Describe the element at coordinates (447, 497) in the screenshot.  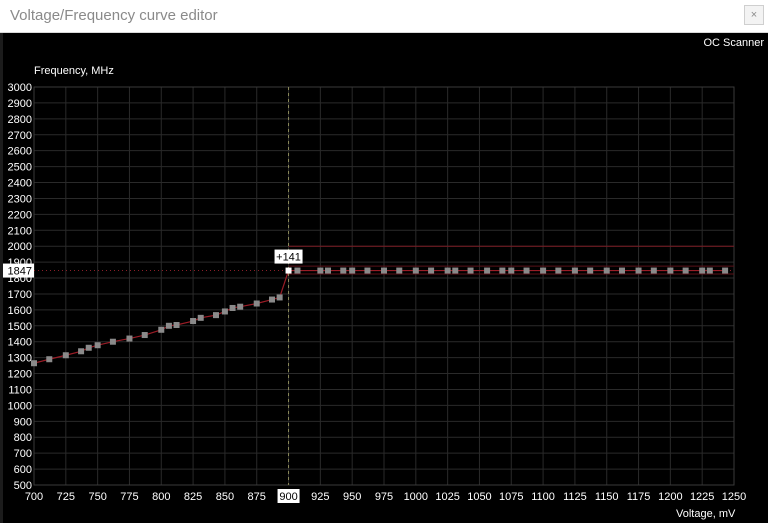
I see `x-tick-label: 1025` at that location.